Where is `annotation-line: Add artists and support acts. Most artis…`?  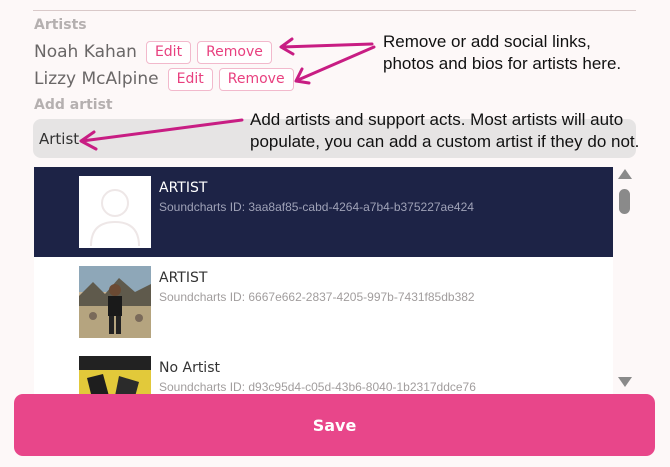
annotation-line: Add artists and support acts. Most artis… is located at coordinates (437, 119).